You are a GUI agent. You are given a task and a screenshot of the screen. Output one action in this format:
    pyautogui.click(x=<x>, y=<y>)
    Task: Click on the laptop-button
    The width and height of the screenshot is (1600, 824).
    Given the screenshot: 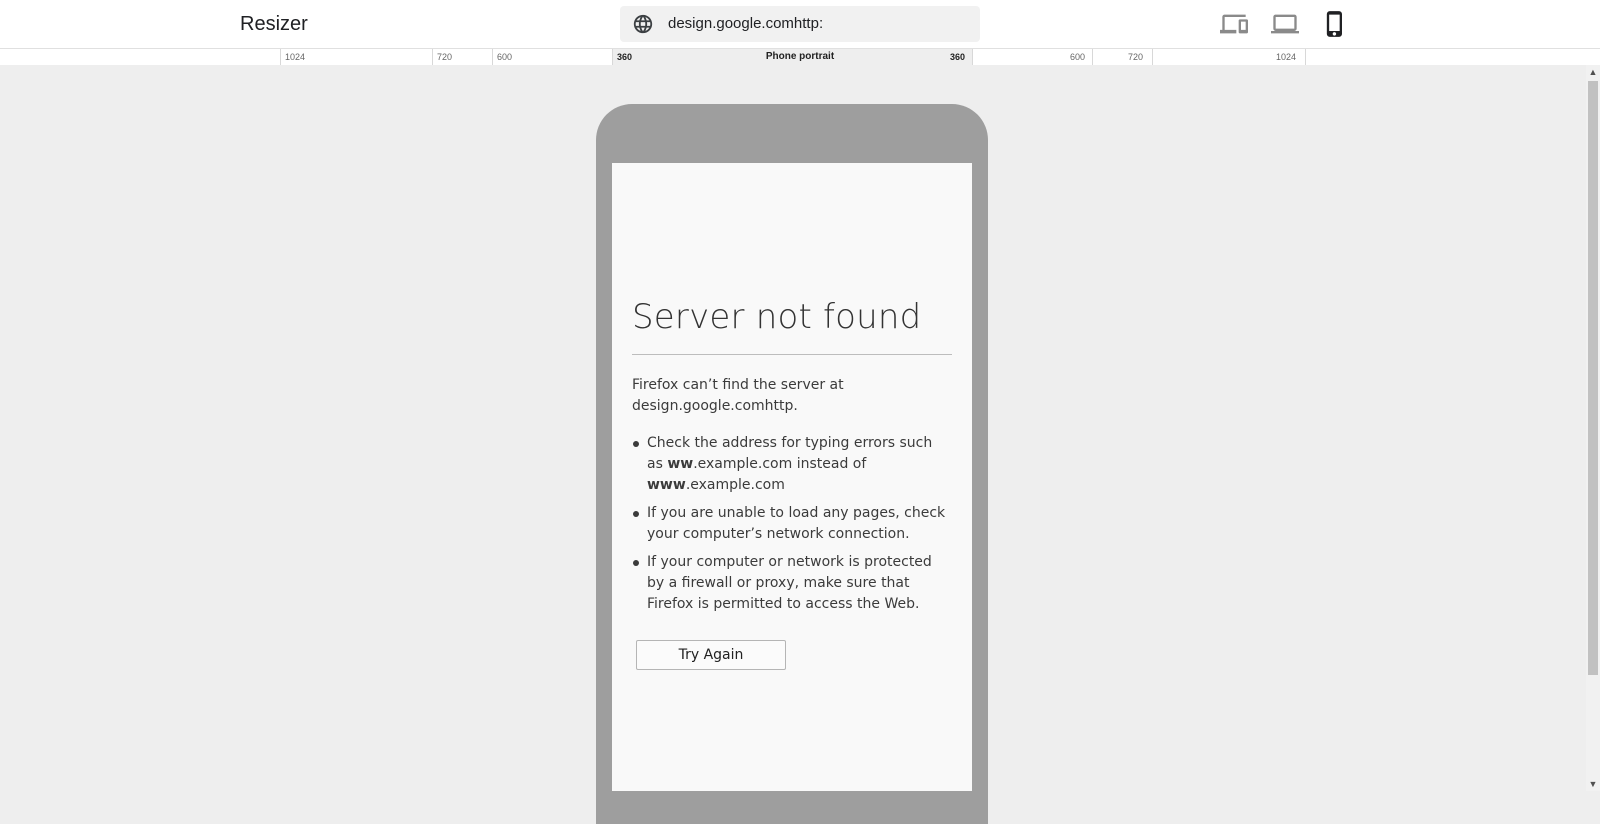 What is the action you would take?
    pyautogui.click(x=1285, y=24)
    